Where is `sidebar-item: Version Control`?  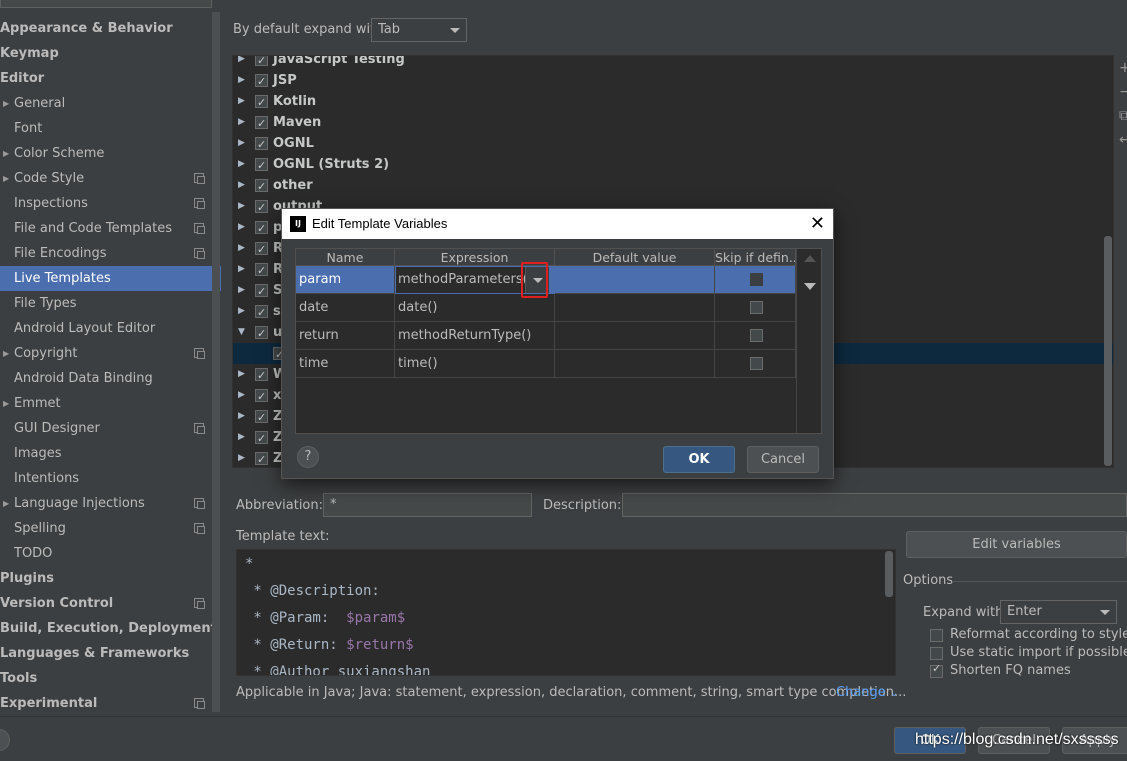 sidebar-item: Version Control is located at coordinates (106, 603).